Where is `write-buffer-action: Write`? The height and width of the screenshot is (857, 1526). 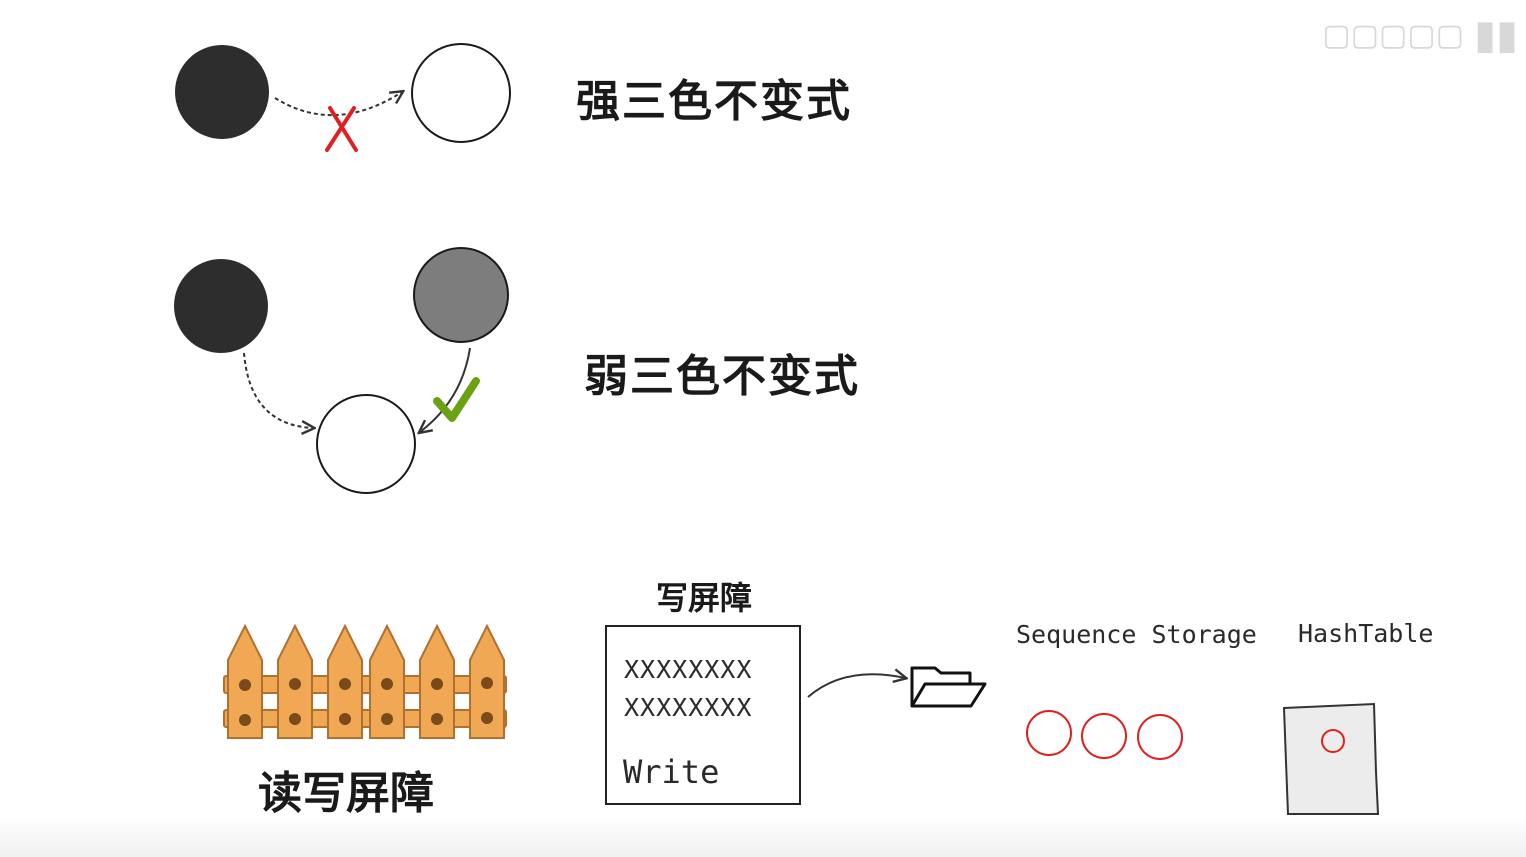 write-buffer-action: Write is located at coordinates (671, 772).